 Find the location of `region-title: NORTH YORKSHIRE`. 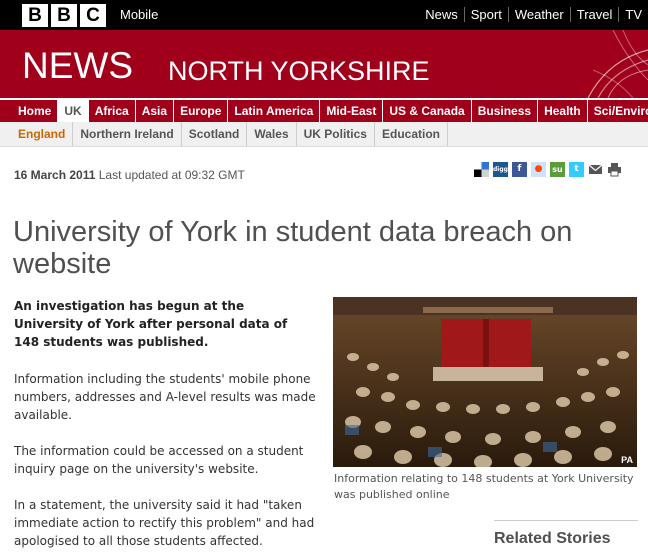

region-title: NORTH YORKSHIRE is located at coordinates (299, 71).